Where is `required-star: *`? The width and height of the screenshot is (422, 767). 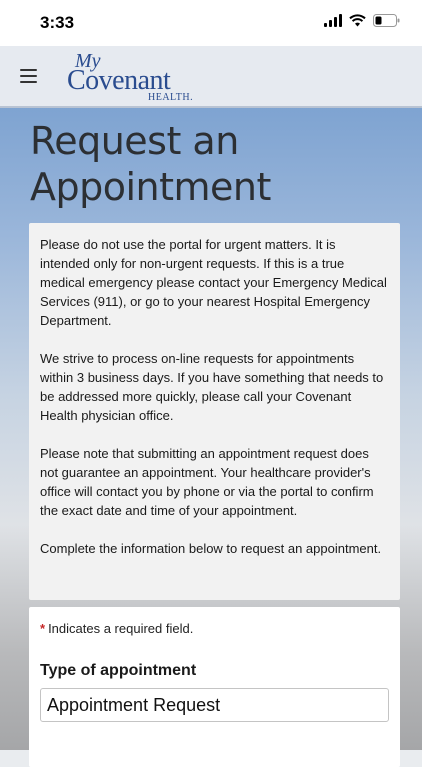 required-star: * is located at coordinates (43, 628).